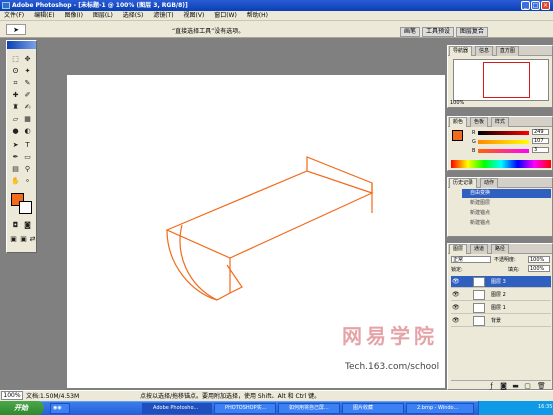 This screenshot has width=553, height=415. What do you see at coordinates (27, 107) in the screenshot?
I see `history-brush-icon: ✍` at bounding box center [27, 107].